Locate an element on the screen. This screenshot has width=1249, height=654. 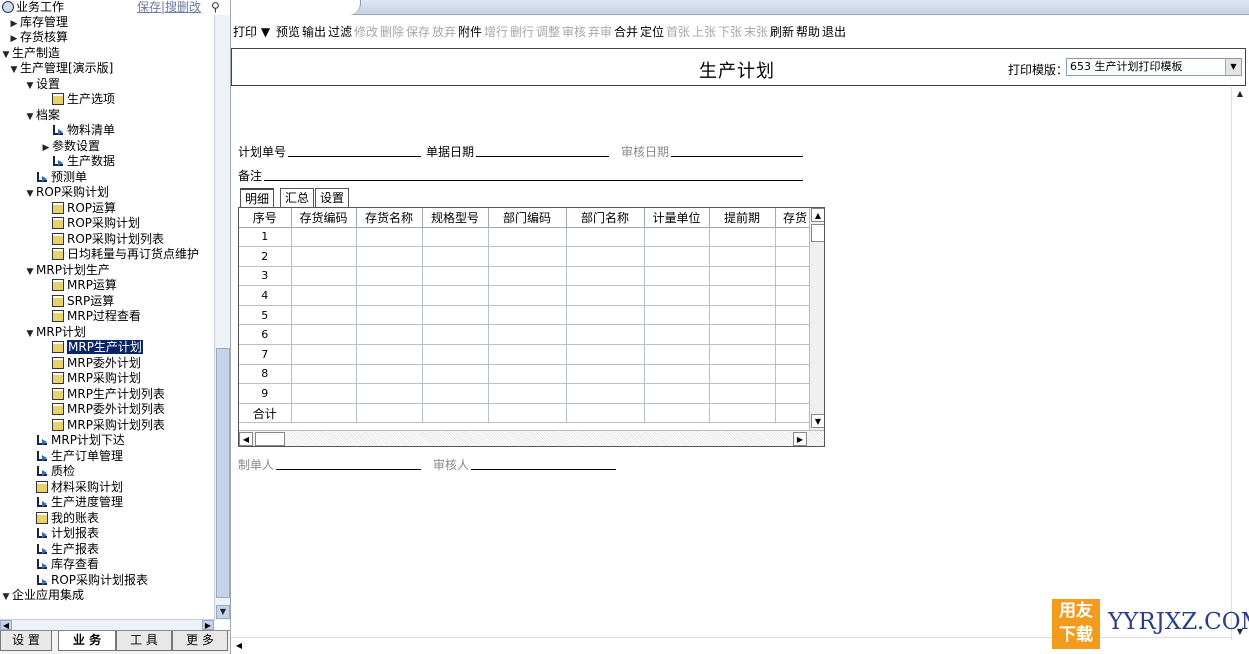
tree-item: MRP生产计划 is located at coordinates (92, 347).